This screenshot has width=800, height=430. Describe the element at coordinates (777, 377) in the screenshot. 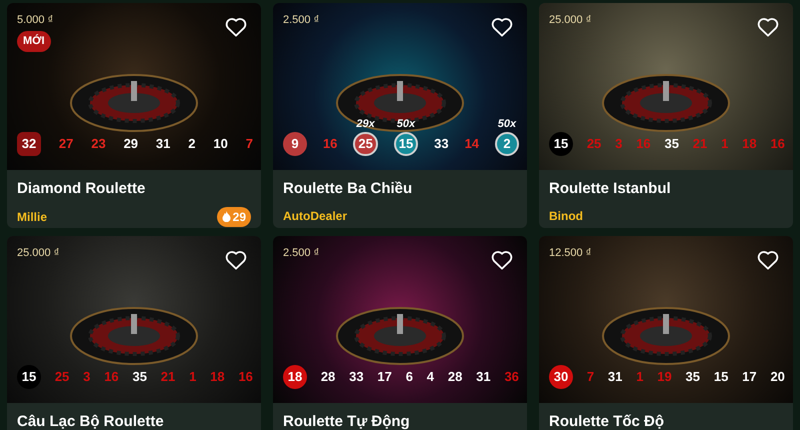

I see `result-number: 20` at that location.